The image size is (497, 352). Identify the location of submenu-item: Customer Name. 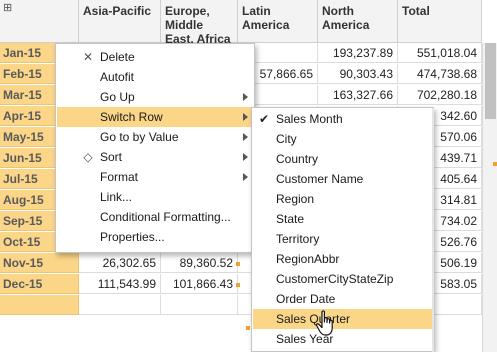
(343, 179).